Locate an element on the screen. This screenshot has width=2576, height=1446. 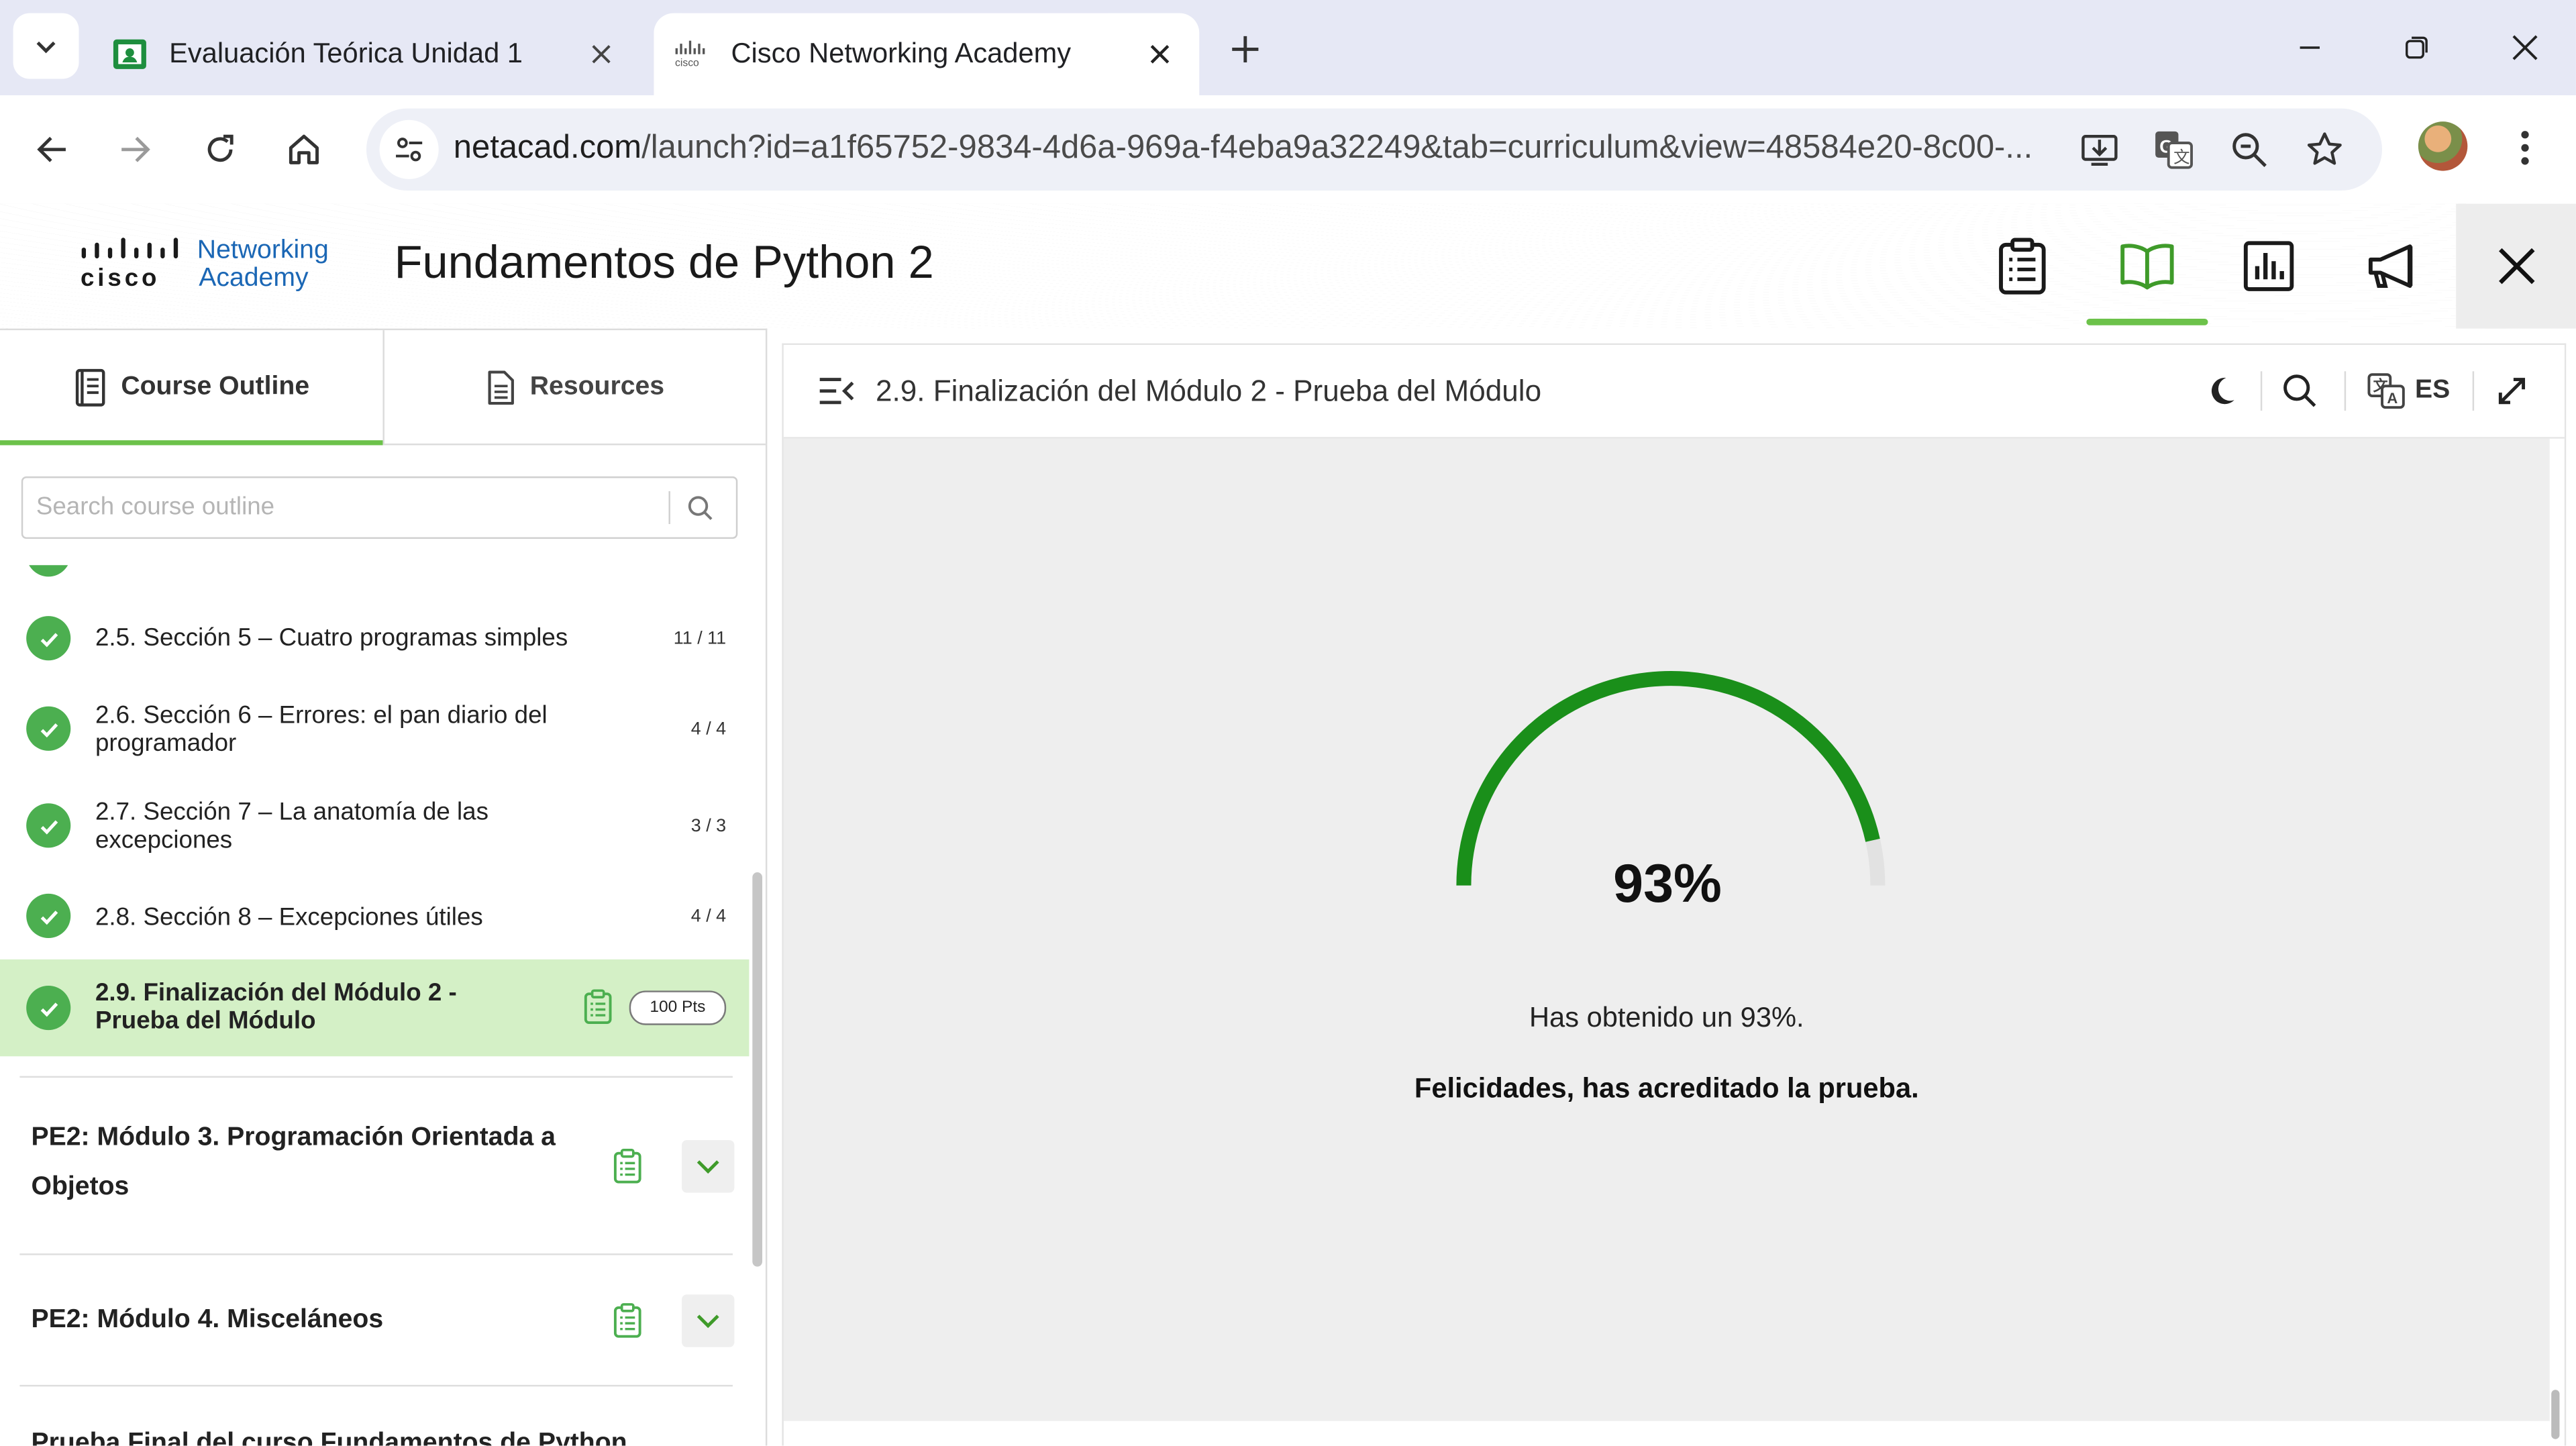
browser-menu-button is located at coordinates (2524, 148).